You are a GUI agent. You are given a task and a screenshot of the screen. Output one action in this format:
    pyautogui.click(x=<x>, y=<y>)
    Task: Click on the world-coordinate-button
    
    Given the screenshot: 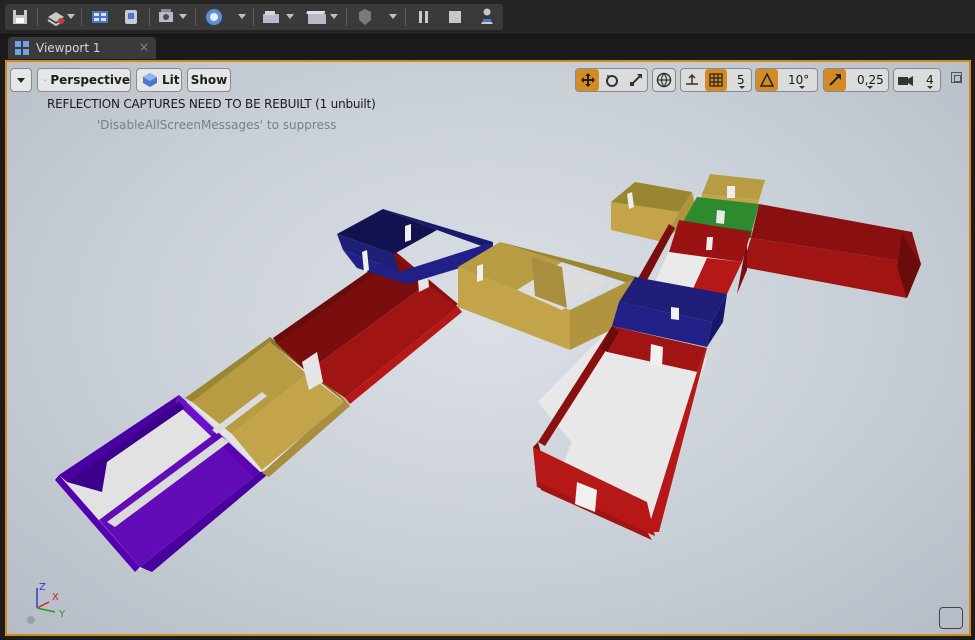 What is the action you would take?
    pyautogui.click(x=664, y=80)
    